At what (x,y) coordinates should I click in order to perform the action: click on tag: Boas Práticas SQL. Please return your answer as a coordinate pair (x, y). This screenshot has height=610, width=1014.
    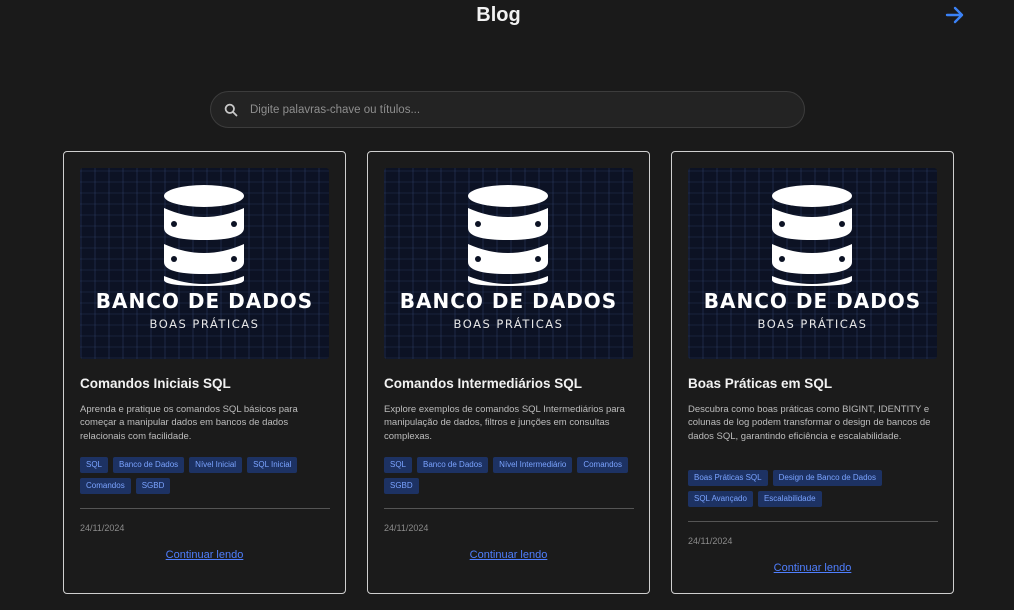
    Looking at the image, I should click on (728, 478).